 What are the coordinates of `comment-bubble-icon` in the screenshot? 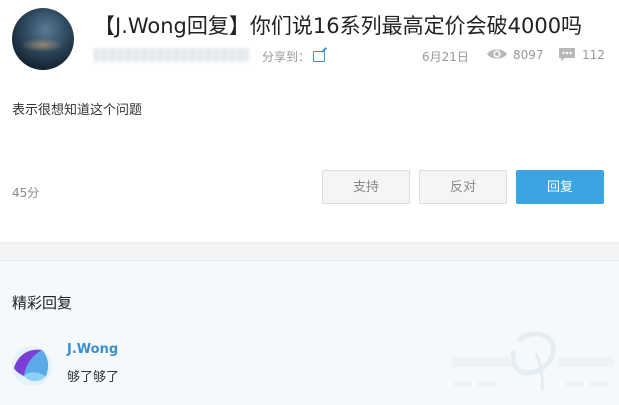 It's located at (567, 54).